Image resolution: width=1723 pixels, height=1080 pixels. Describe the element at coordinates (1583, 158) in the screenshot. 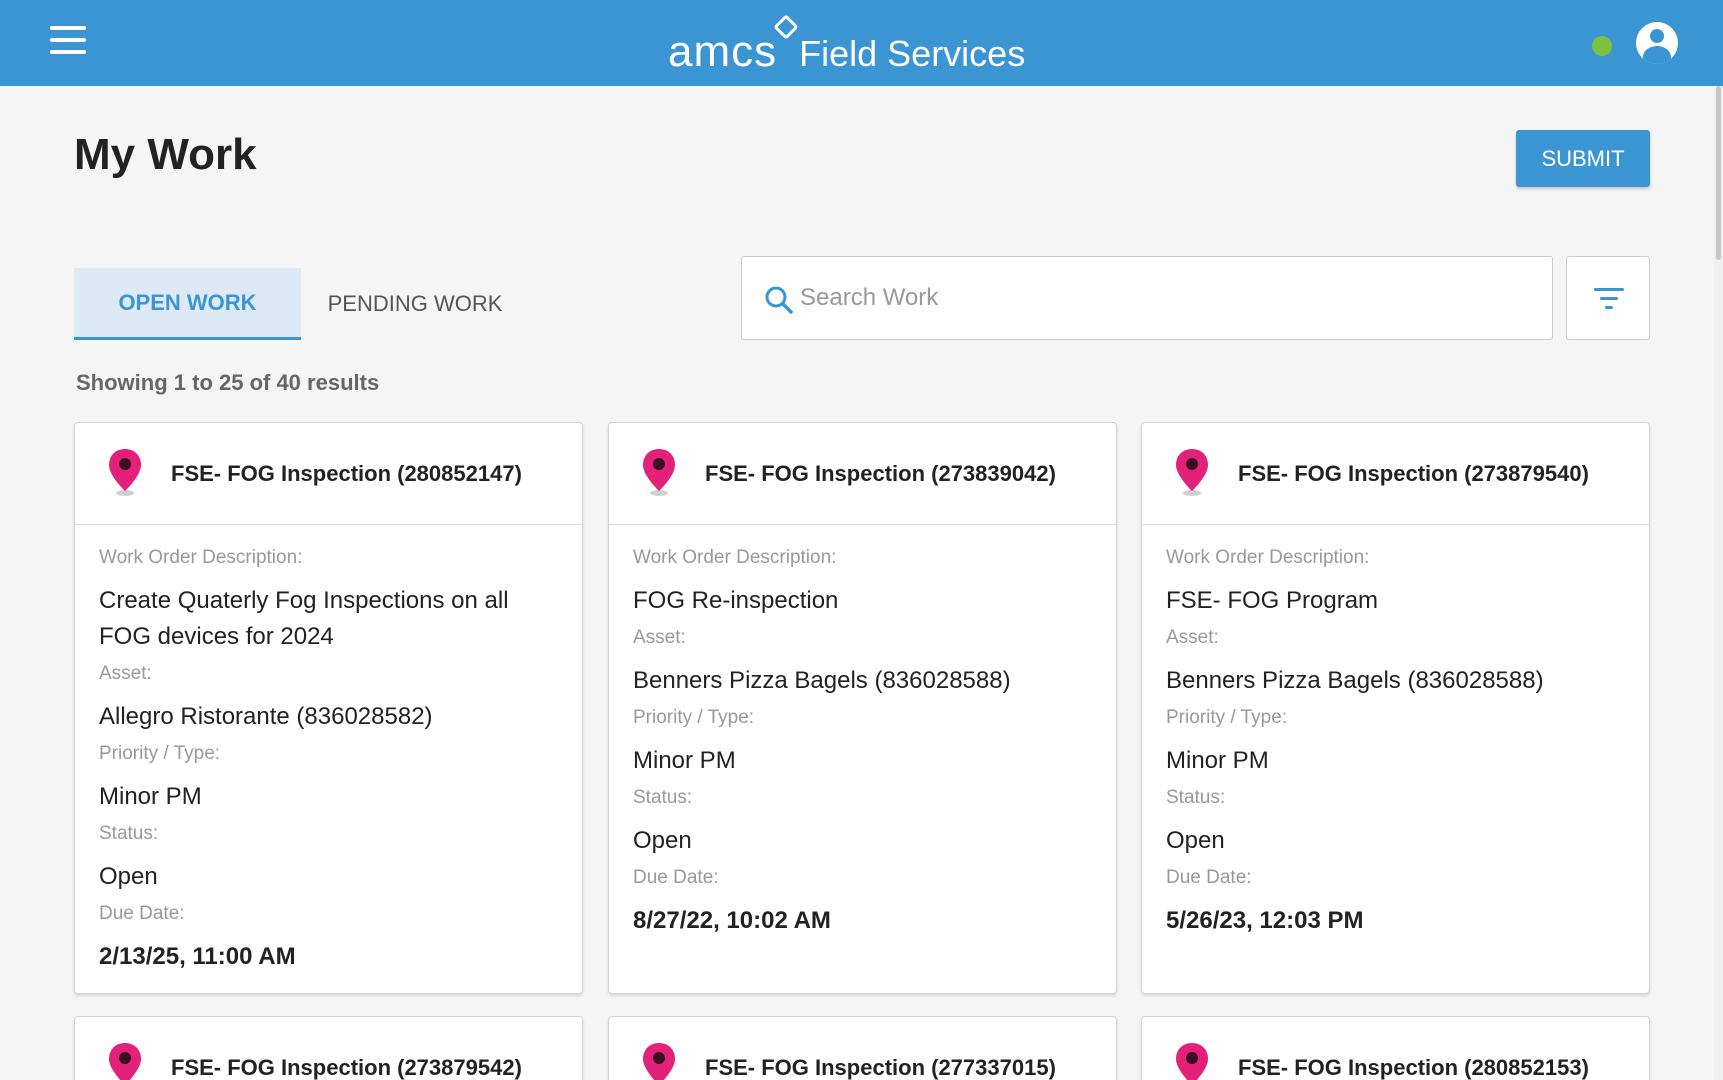

I see `submit-button: SUBMIT` at that location.